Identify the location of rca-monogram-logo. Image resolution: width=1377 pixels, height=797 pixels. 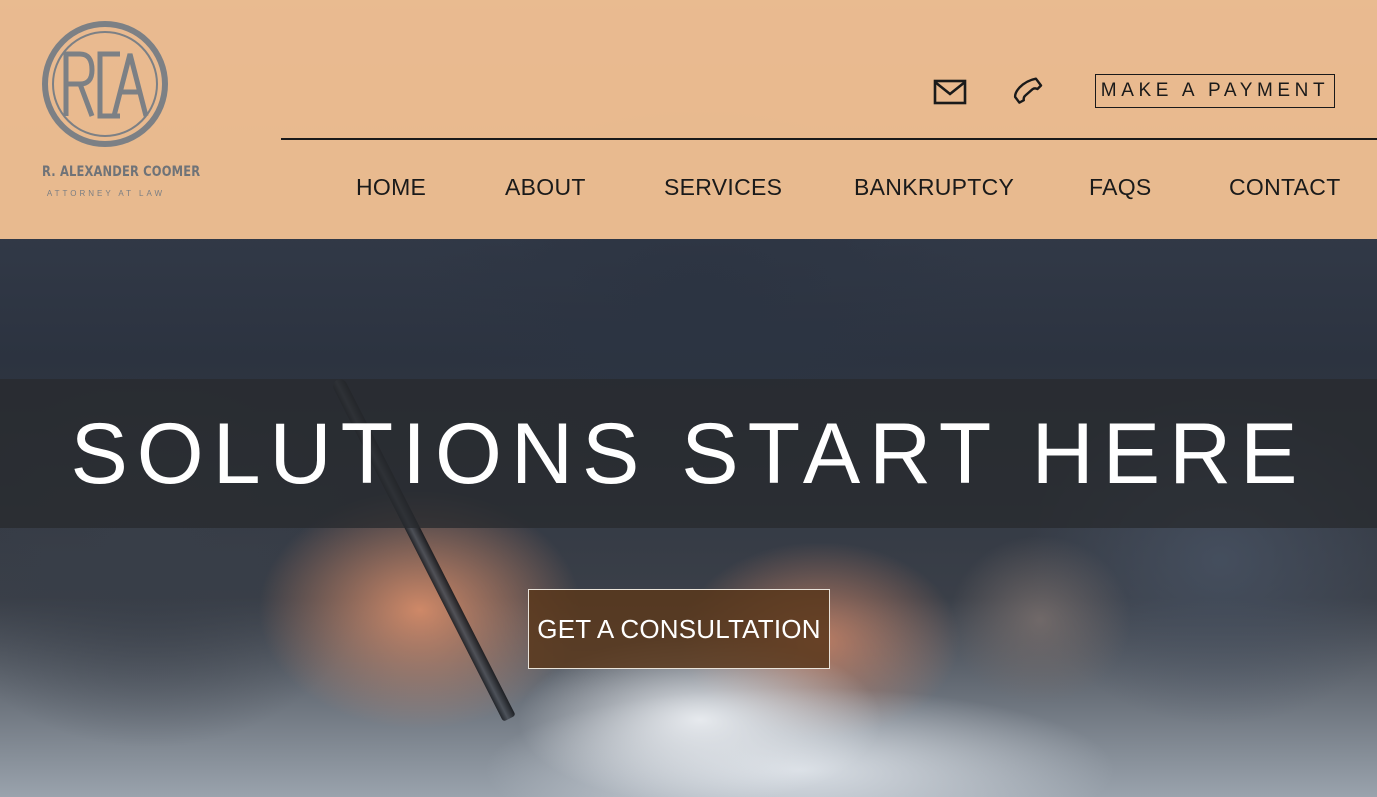
(105, 84).